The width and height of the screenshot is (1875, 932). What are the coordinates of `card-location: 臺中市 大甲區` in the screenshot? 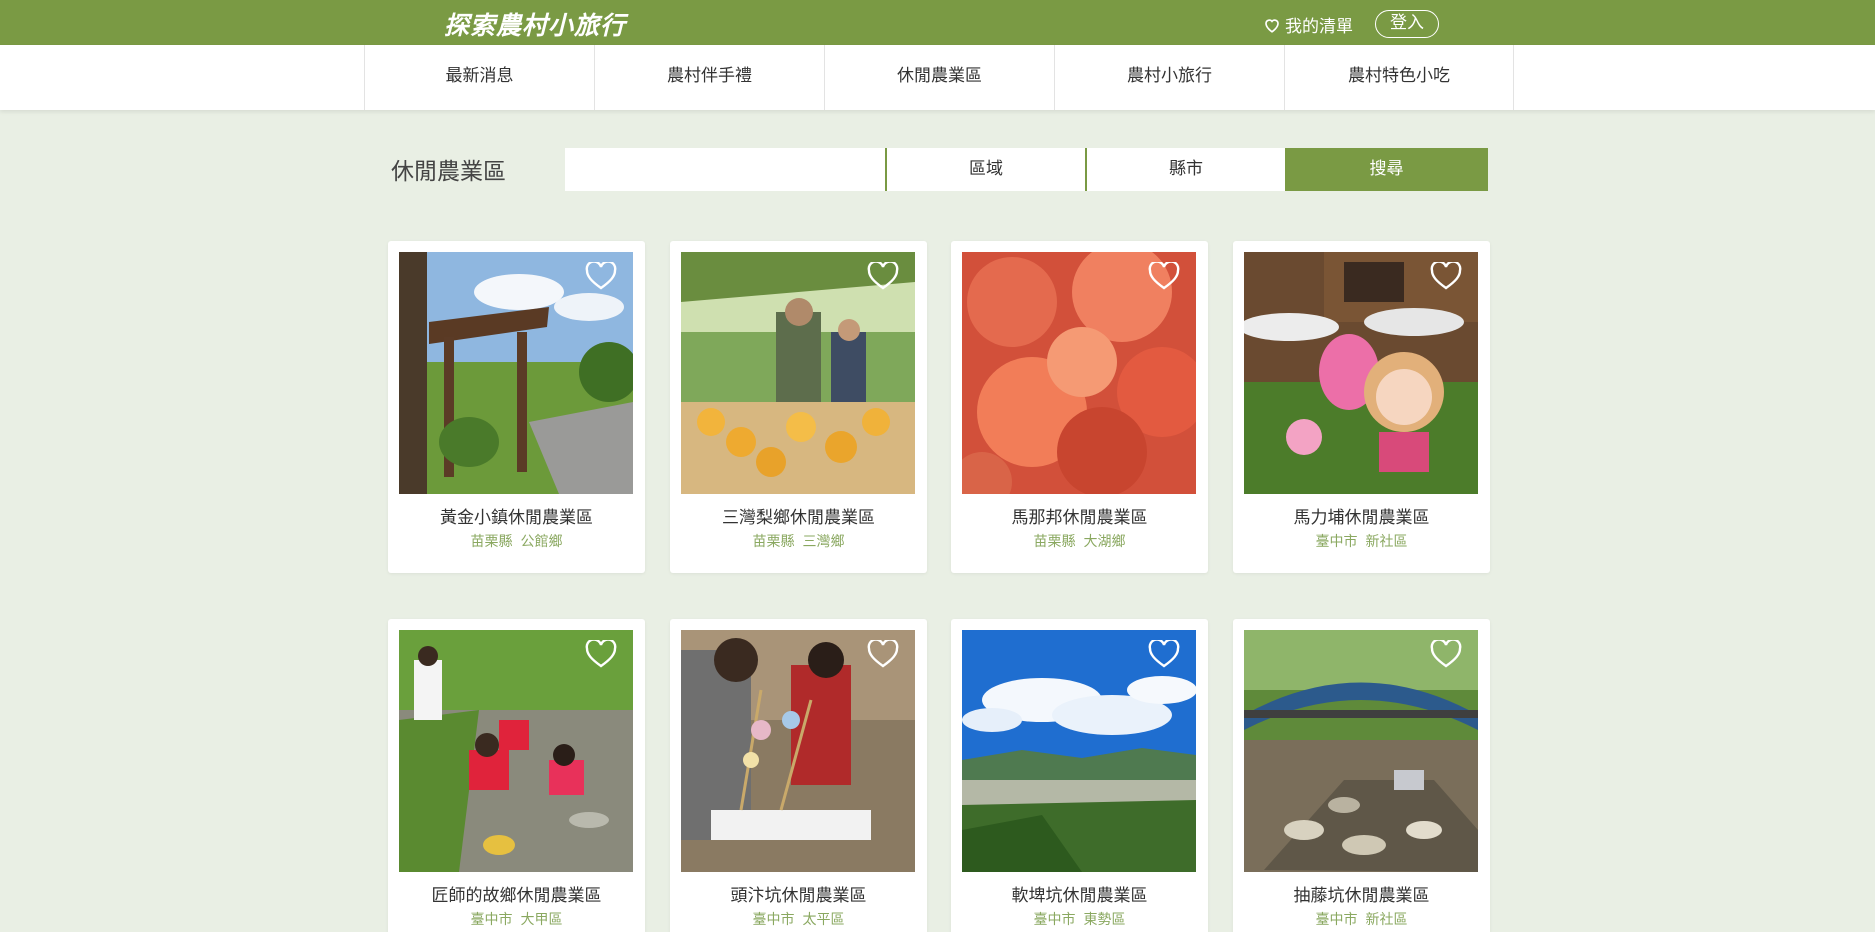 It's located at (516, 919).